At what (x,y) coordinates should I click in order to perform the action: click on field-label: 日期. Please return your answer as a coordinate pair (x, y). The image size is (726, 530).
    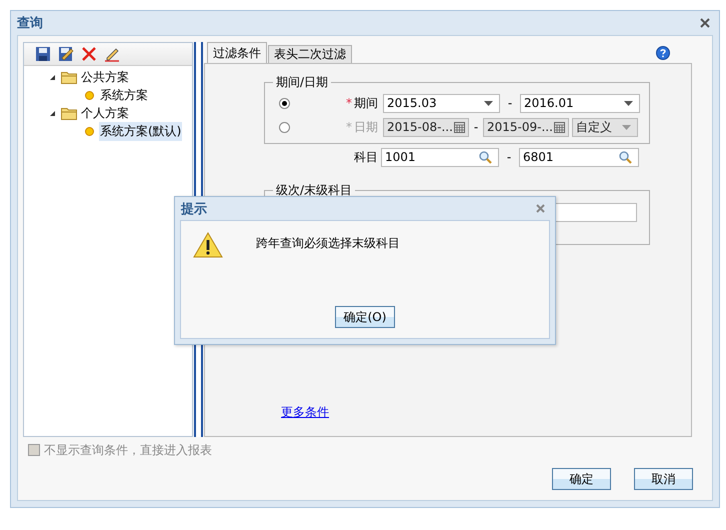
    Looking at the image, I should click on (366, 127).